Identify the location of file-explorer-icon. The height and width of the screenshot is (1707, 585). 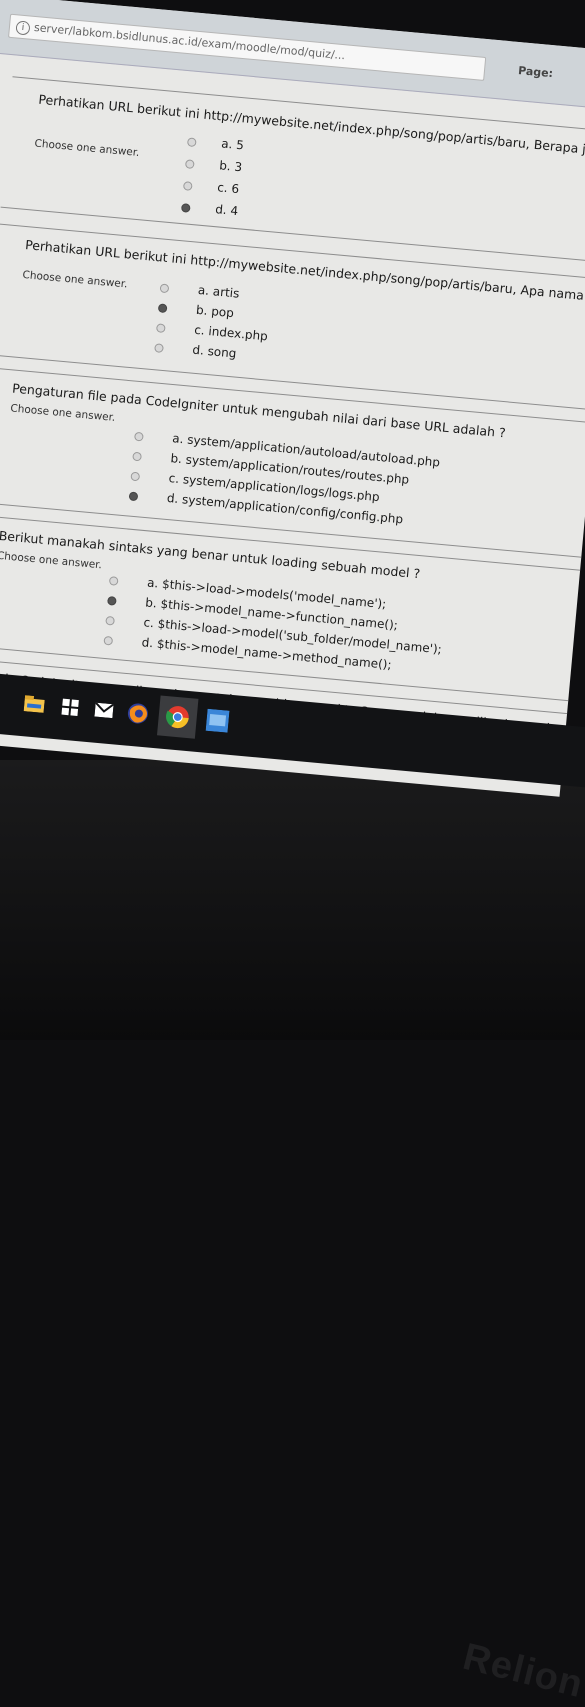
(34, 704).